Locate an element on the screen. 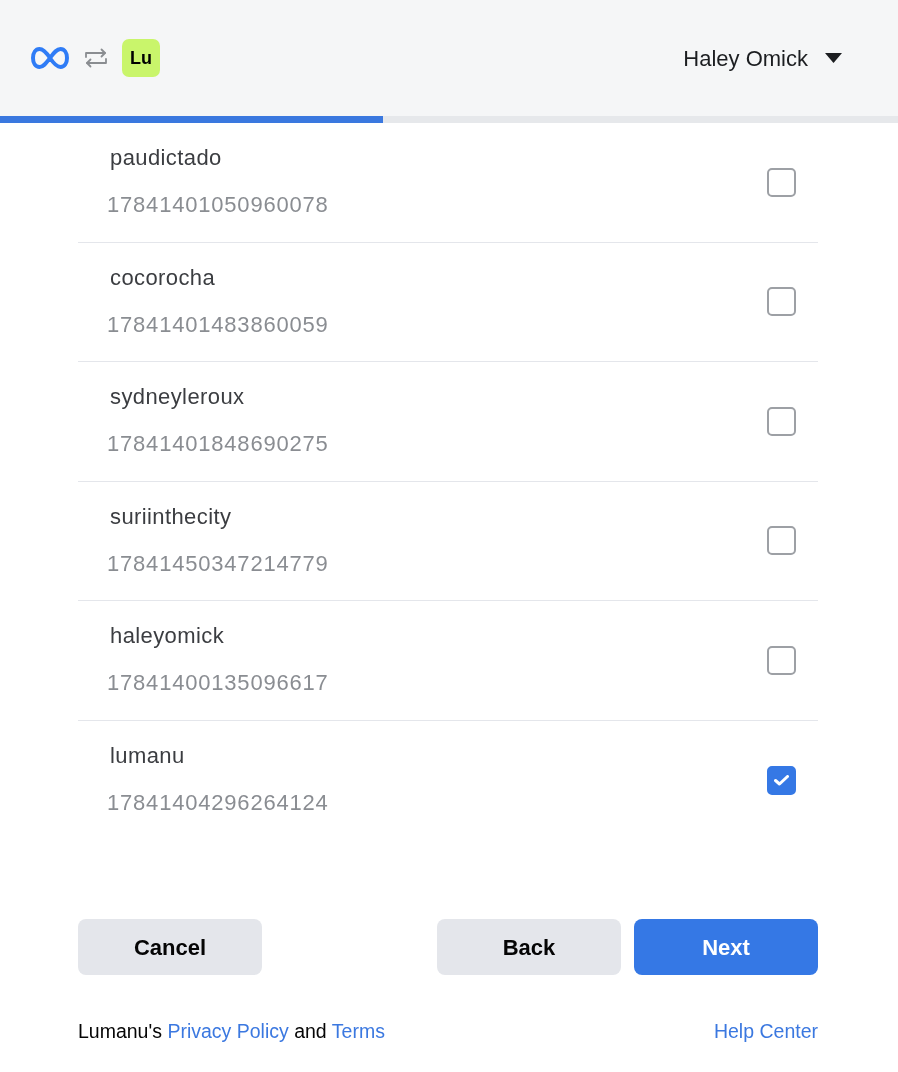 The width and height of the screenshot is (898, 1072). account-name: suriinthecity is located at coordinates (171, 516).